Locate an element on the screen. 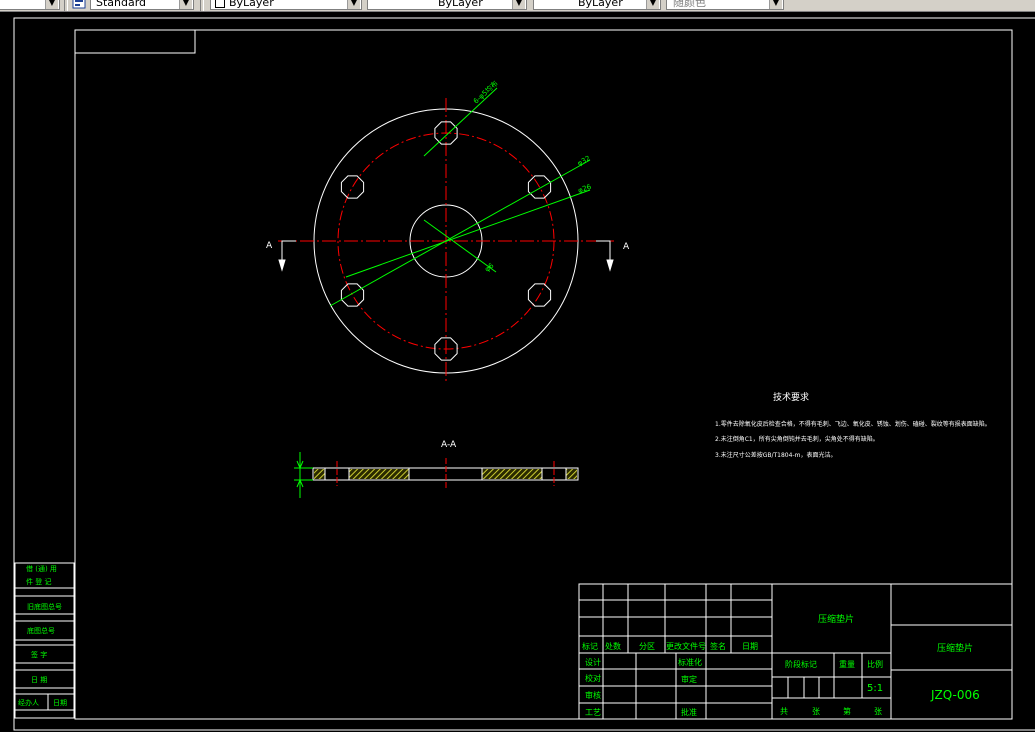  weight-label: 重量 is located at coordinates (847, 664).